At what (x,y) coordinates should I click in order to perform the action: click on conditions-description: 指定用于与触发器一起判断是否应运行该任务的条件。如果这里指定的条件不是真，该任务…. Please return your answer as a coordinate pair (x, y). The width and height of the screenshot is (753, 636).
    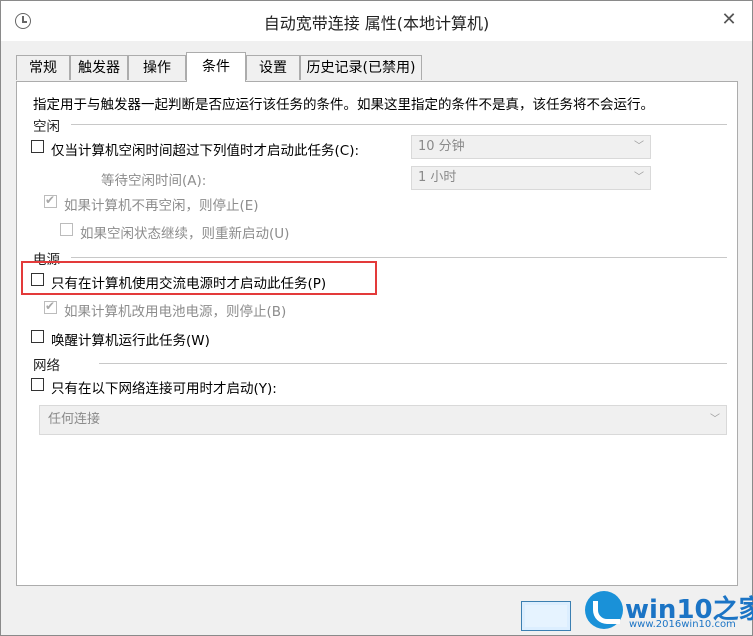
    Looking at the image, I should click on (343, 105).